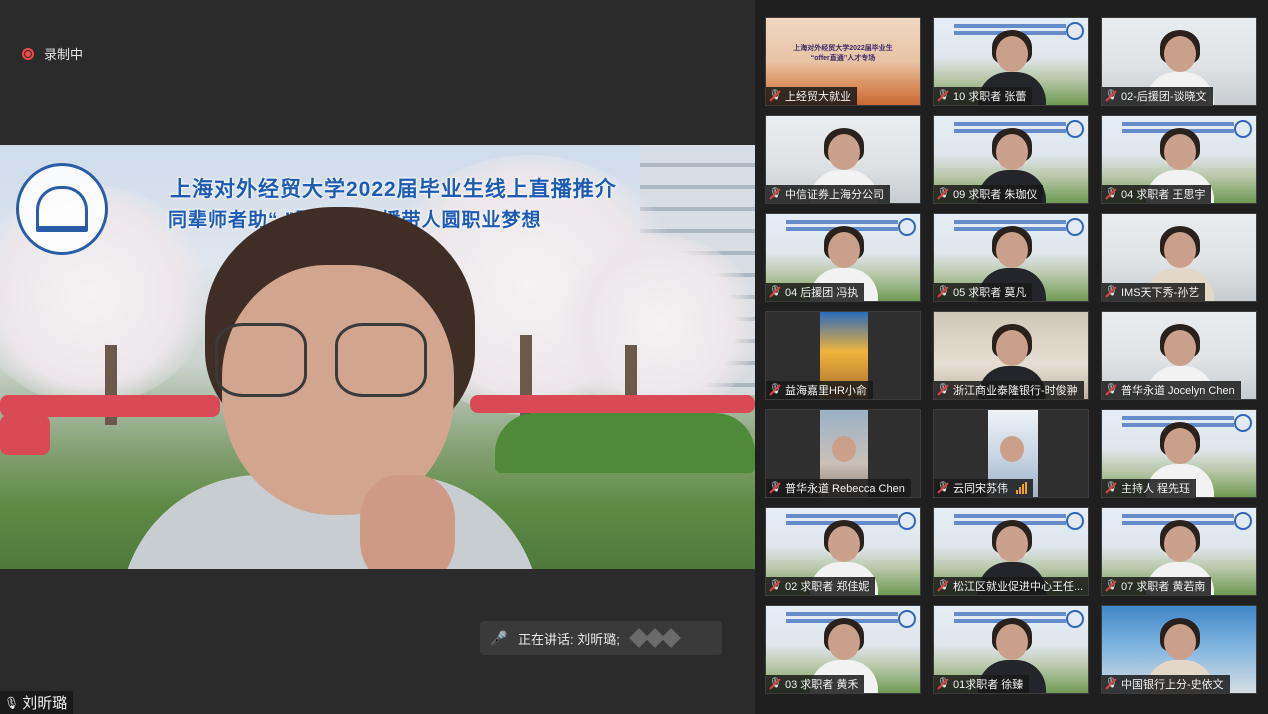 The height and width of the screenshot is (714, 1268). I want to click on record-icon, so click(28, 53).